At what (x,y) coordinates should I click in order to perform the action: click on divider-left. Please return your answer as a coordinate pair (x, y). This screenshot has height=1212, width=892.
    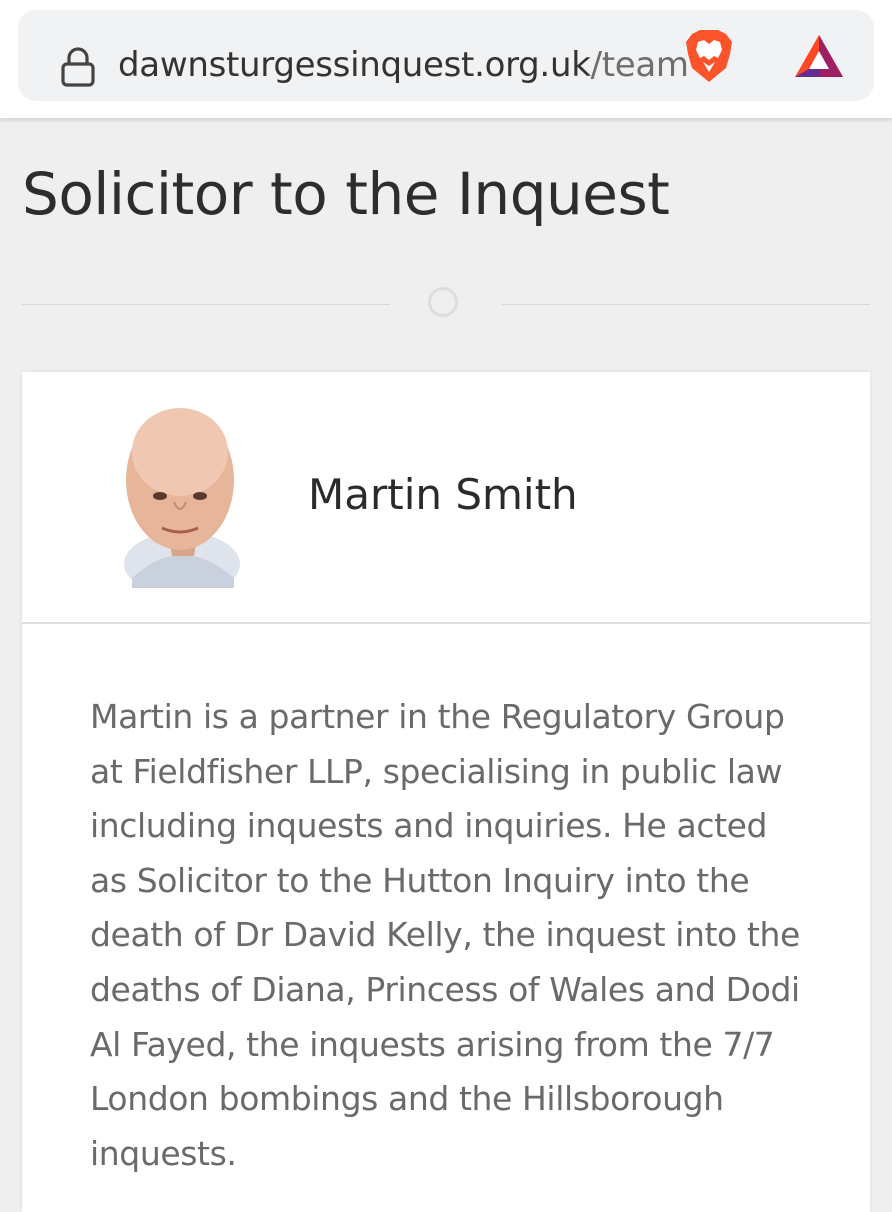
    Looking at the image, I should click on (206, 304).